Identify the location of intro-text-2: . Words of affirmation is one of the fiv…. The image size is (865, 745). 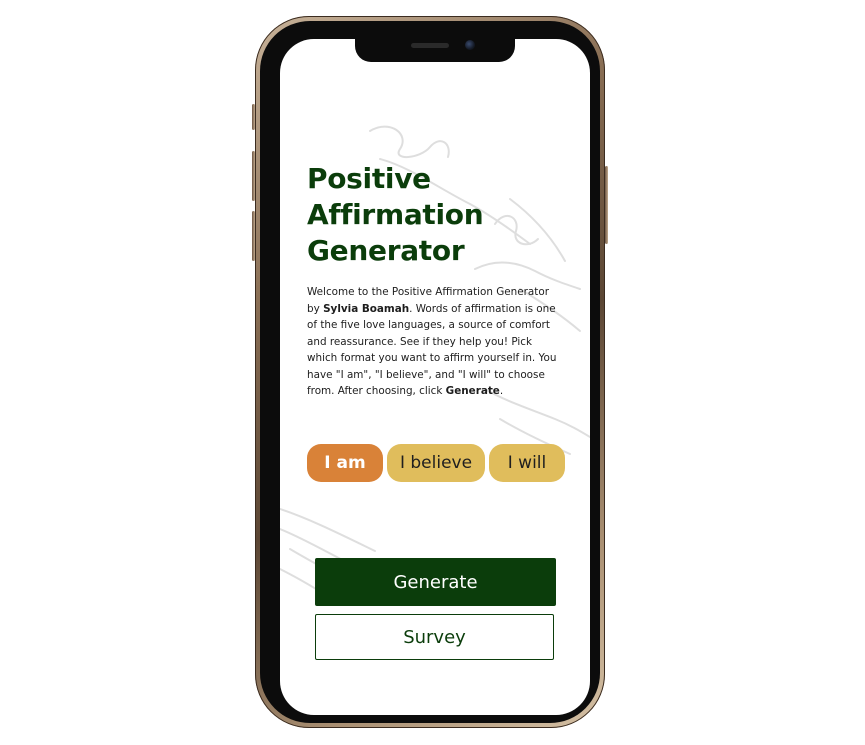
(432, 350).